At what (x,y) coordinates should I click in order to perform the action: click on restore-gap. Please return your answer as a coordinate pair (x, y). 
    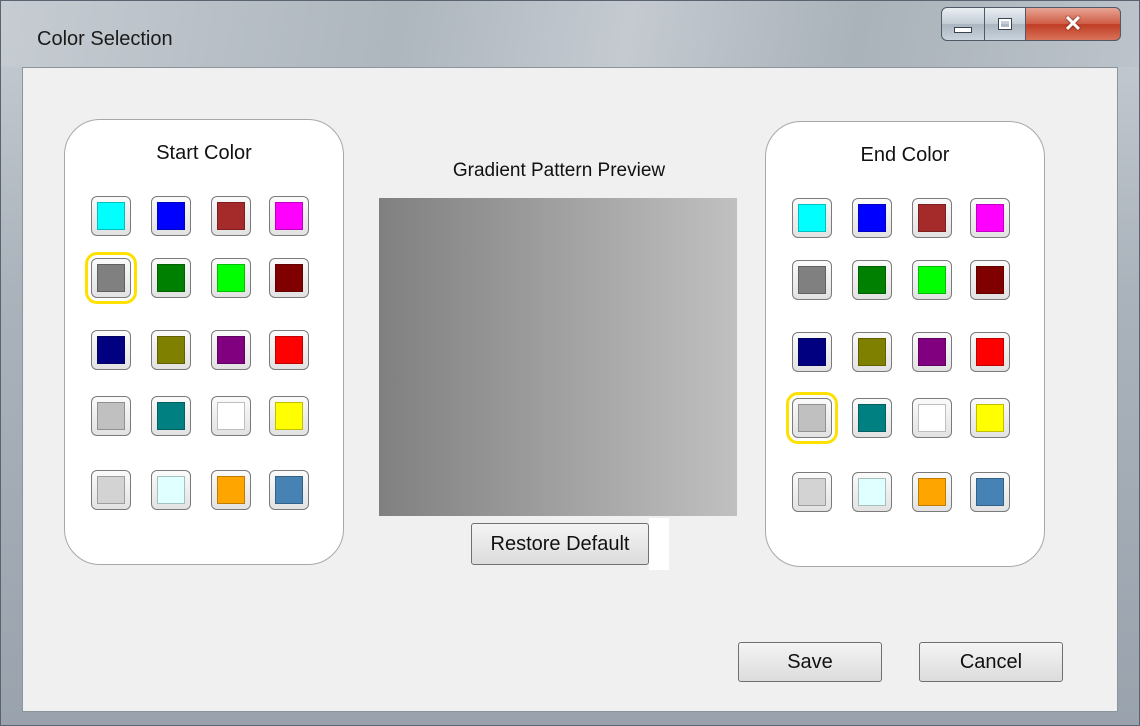
    Looking at the image, I should click on (659, 544).